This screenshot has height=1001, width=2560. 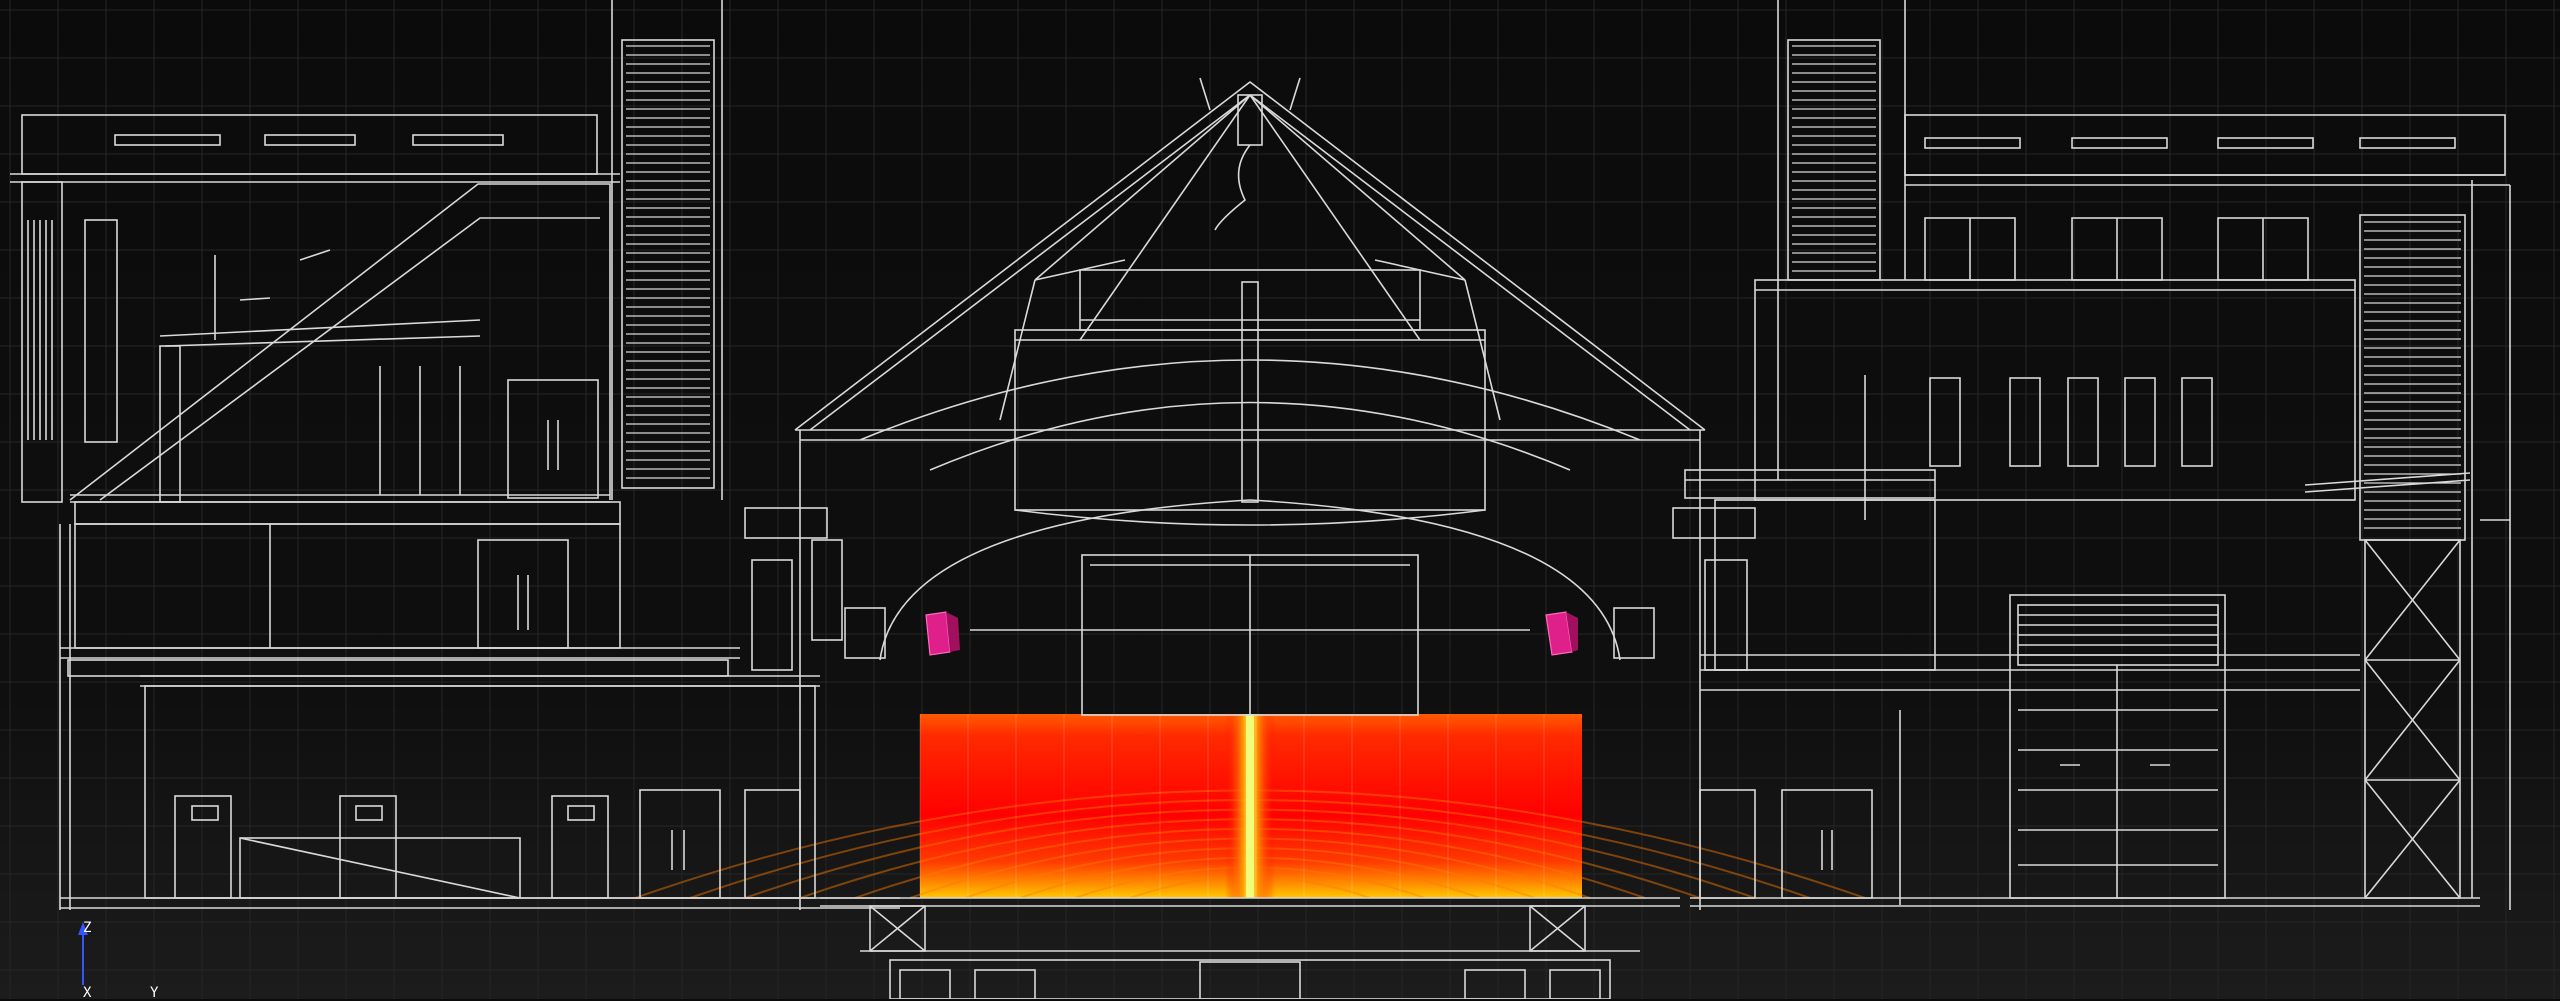 What do you see at coordinates (1561, 633) in the screenshot?
I see `speaker-right` at bounding box center [1561, 633].